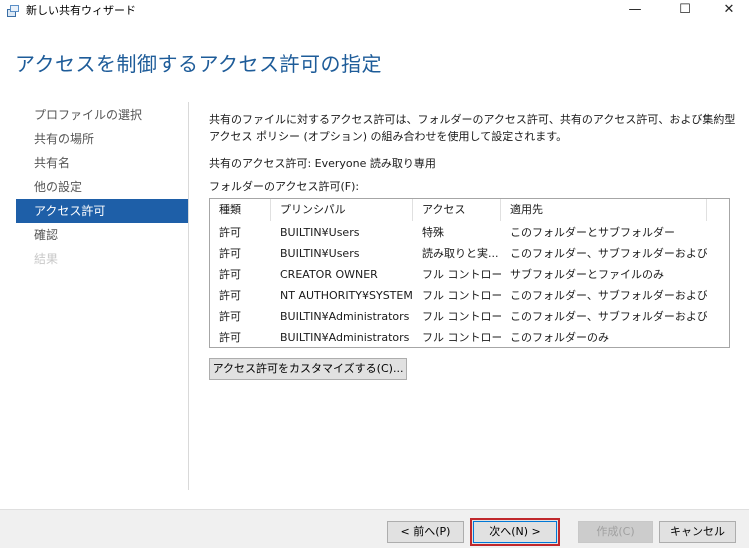  What do you see at coordinates (102, 115) in the screenshot?
I see `step-profile: プロファイルの選択` at bounding box center [102, 115].